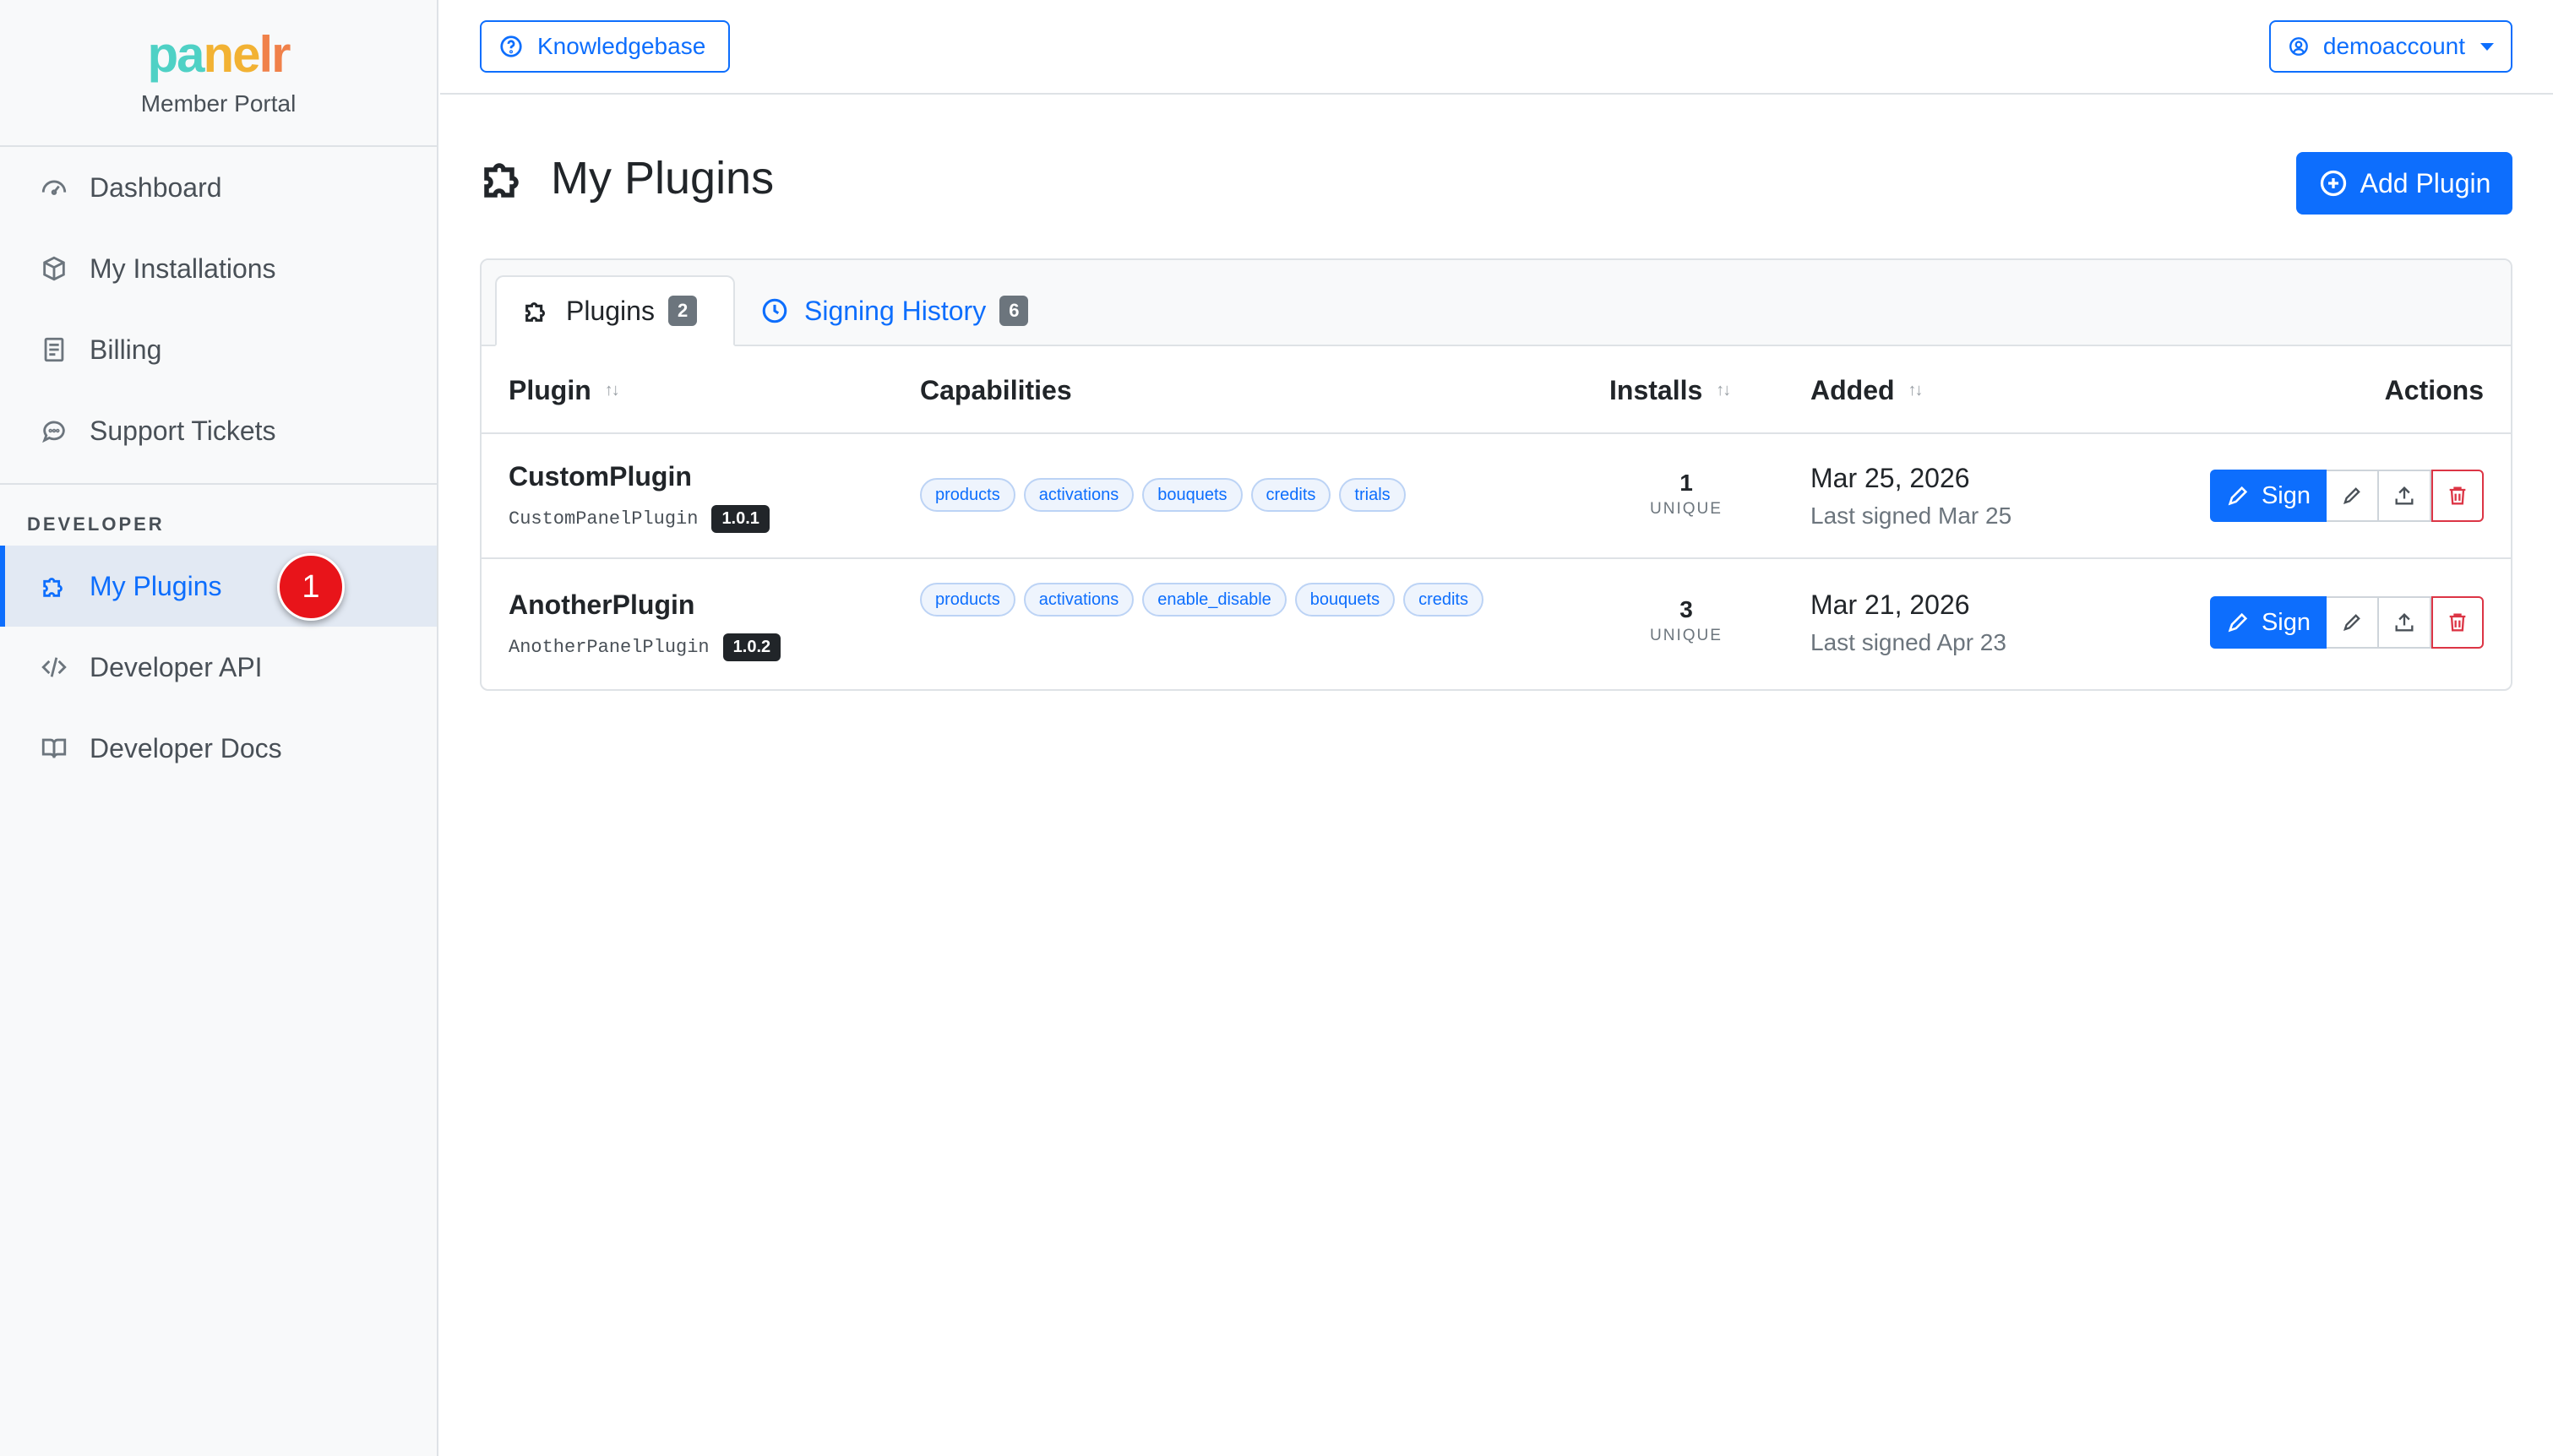 The width and height of the screenshot is (2553, 1456). I want to click on sidebar-item-dashboard: Dashboard, so click(218, 187).